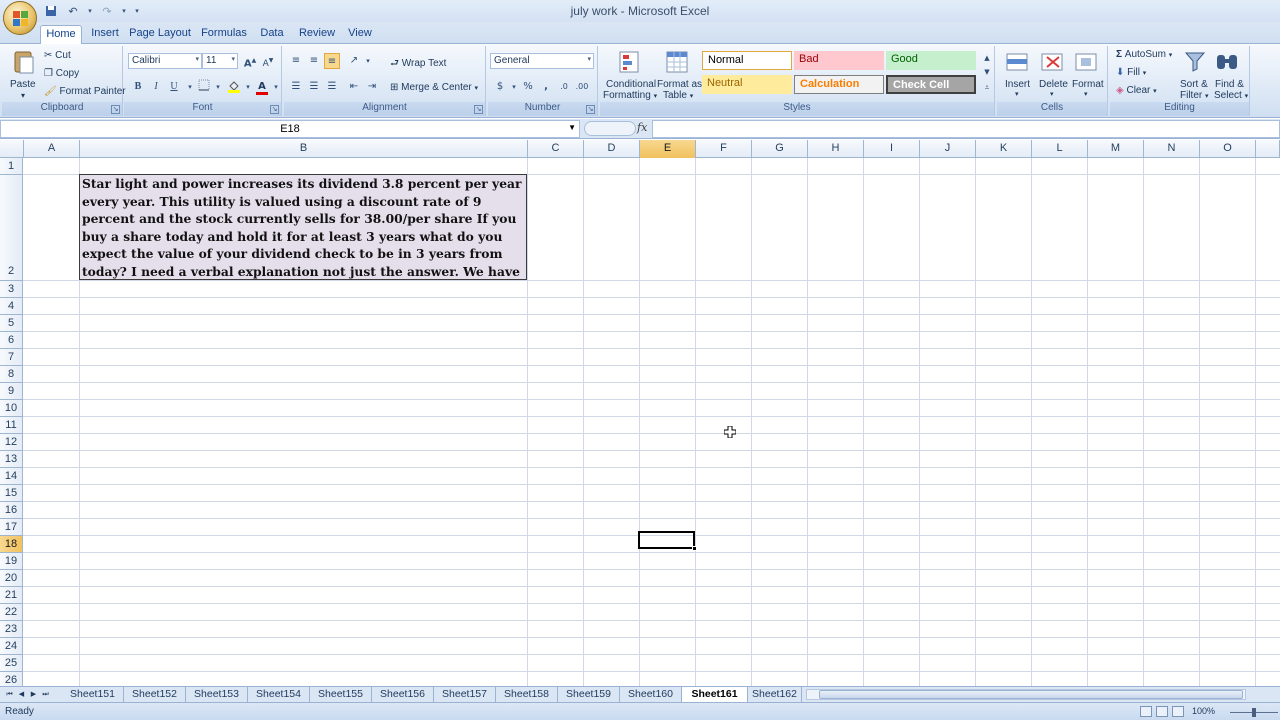  What do you see at coordinates (631, 84) in the screenshot?
I see `conditional-formatting-label-1: Conditional` at bounding box center [631, 84].